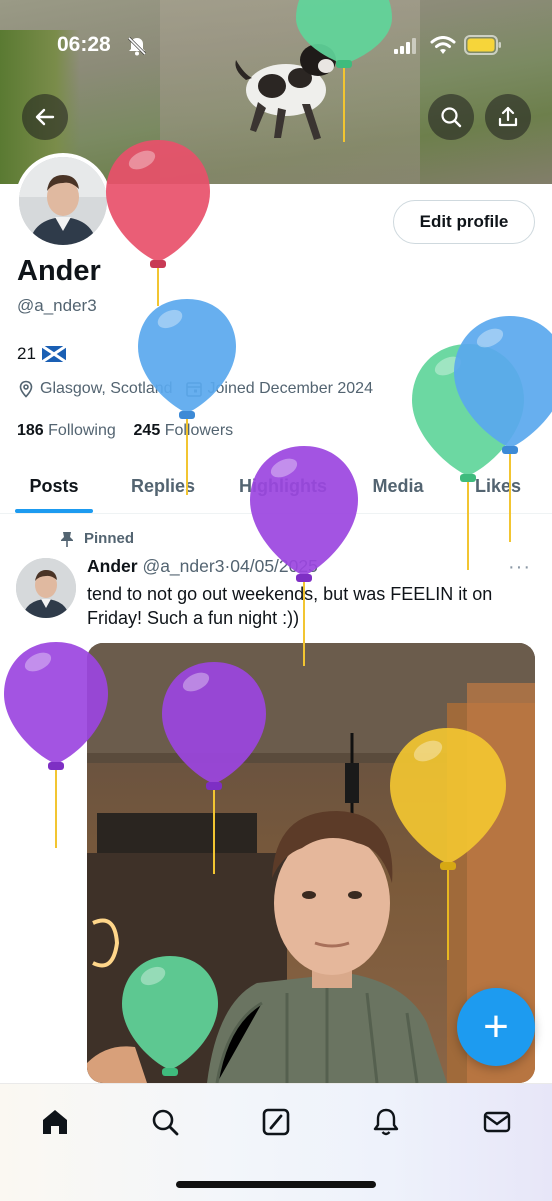 The height and width of the screenshot is (1201, 552). What do you see at coordinates (464, 222) in the screenshot?
I see `edit-profile-button: Edit profile` at bounding box center [464, 222].